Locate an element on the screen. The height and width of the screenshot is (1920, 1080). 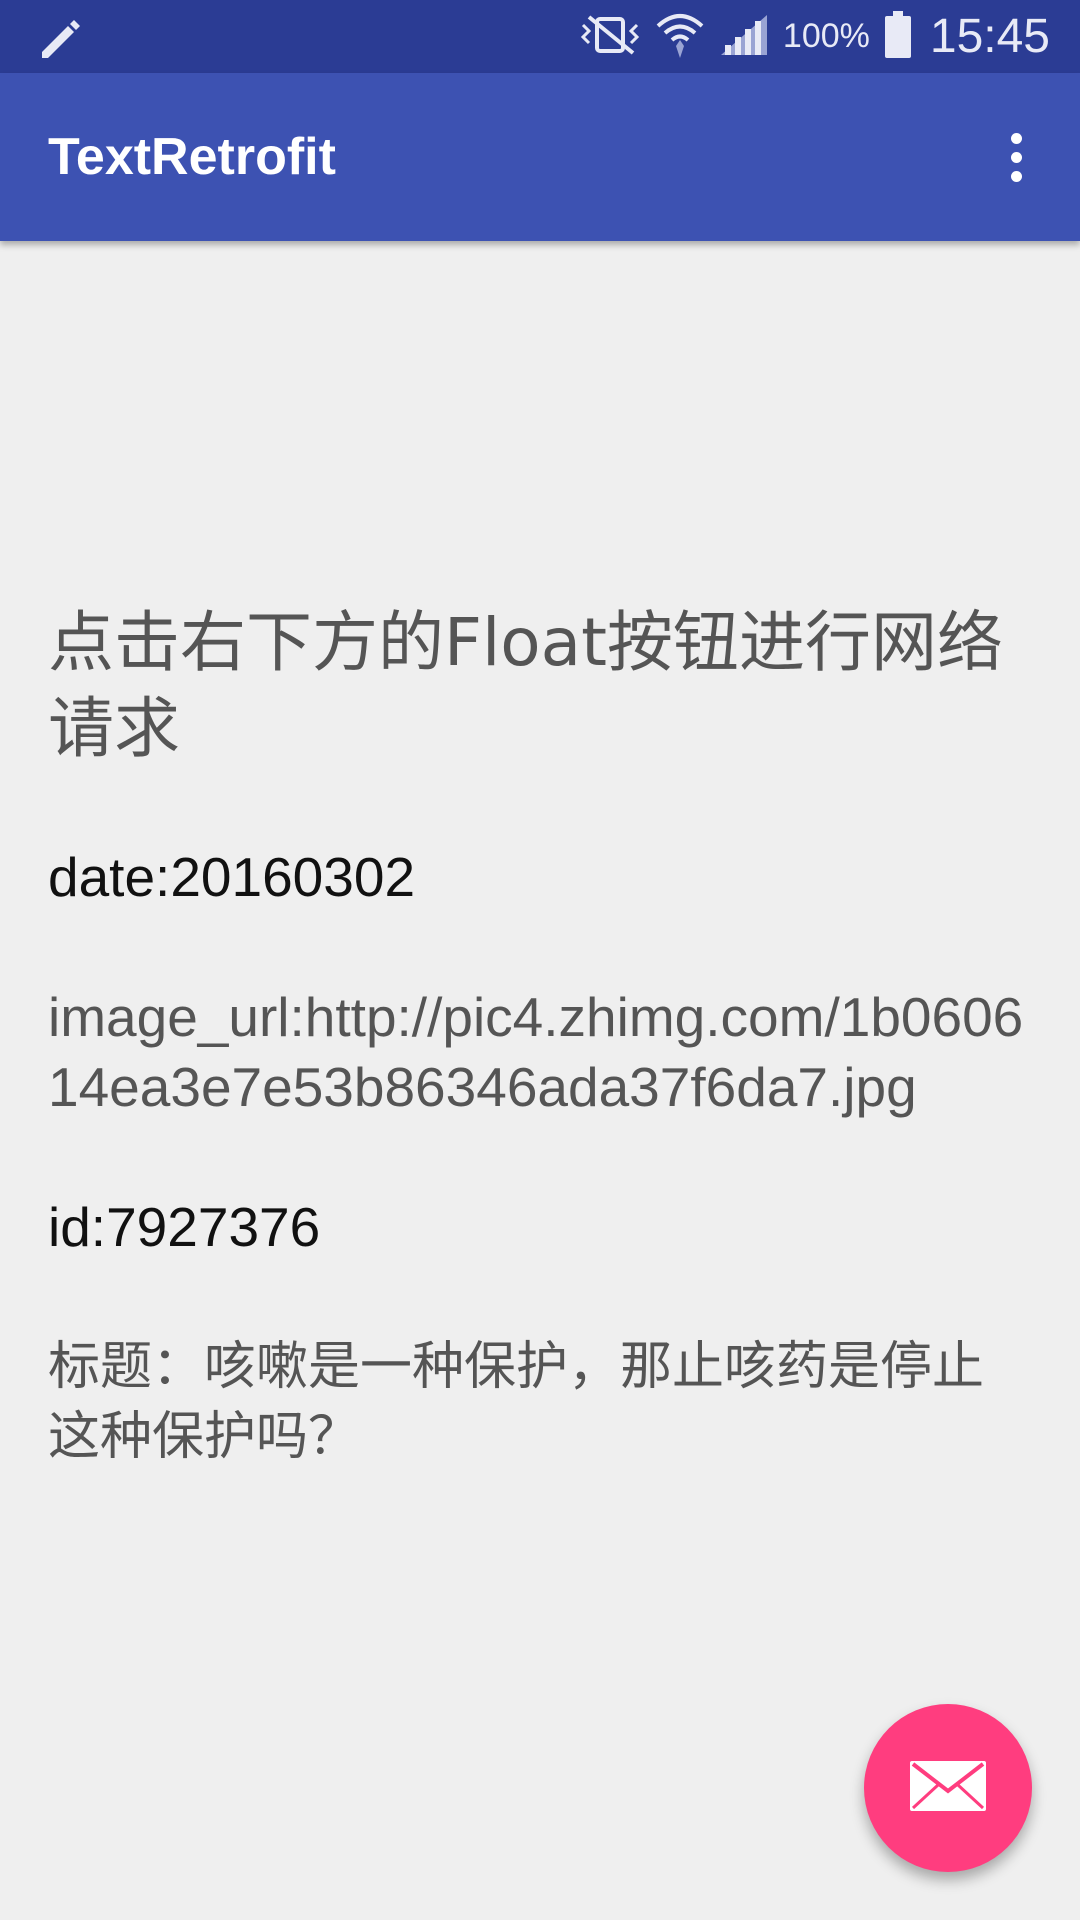
more-vert-icon is located at coordinates (1016, 157).